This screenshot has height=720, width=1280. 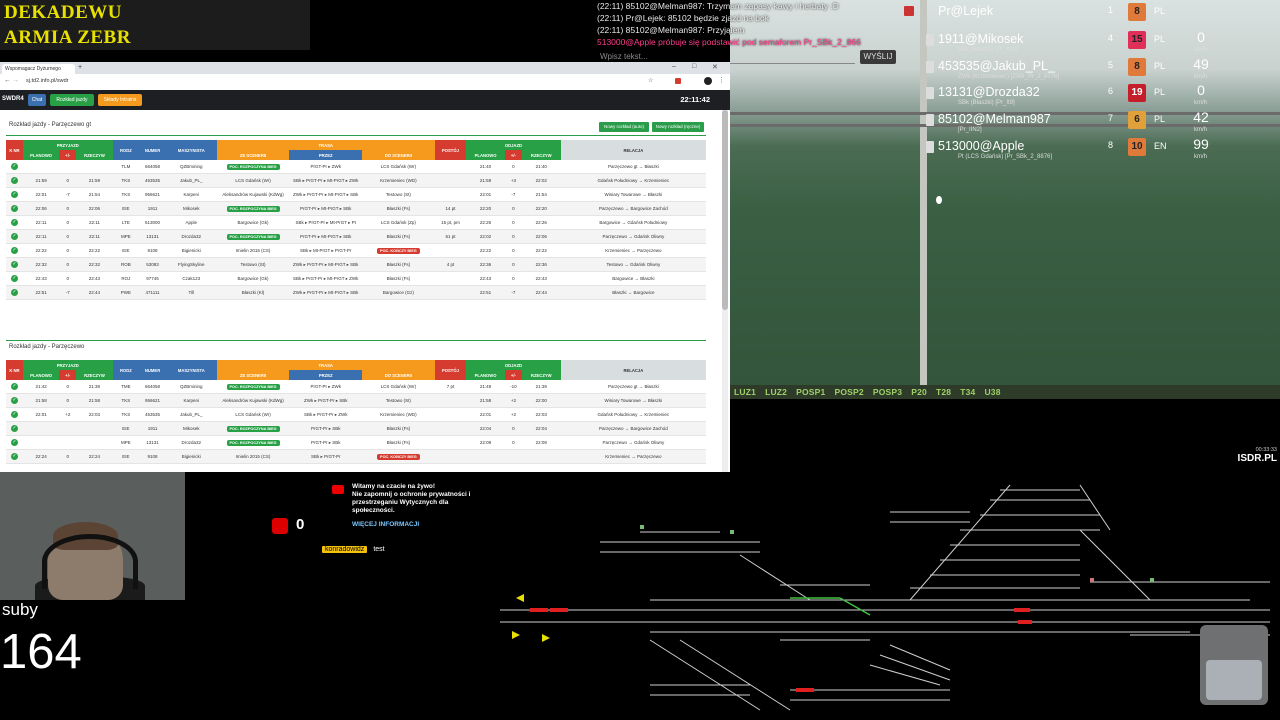 I want to click on player-location: Pt (LCS Gdańsk) [Pr_SBk_2_8876], so click(x=1005, y=157).